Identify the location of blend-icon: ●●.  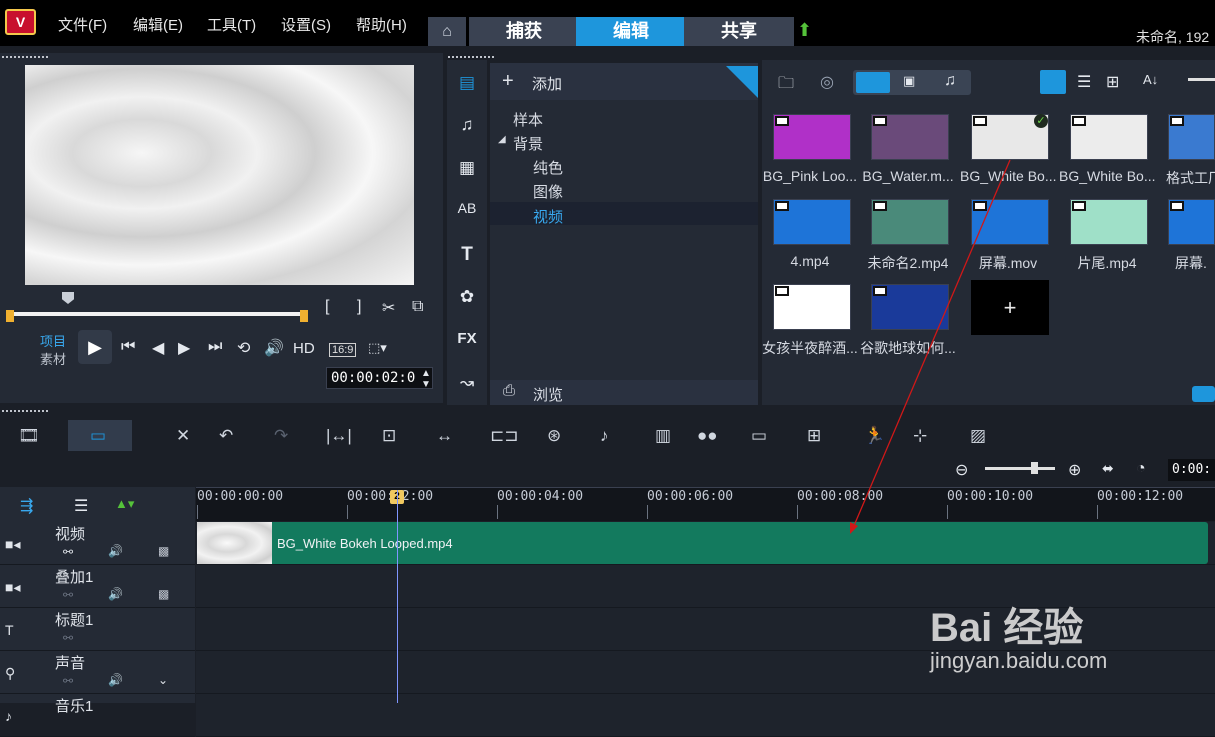
(707, 436).